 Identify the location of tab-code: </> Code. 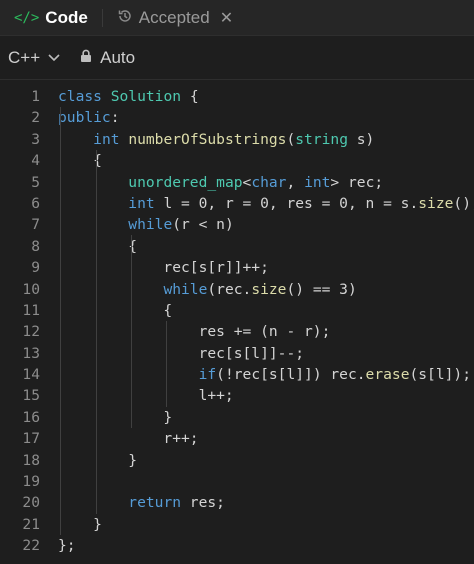
(51, 17).